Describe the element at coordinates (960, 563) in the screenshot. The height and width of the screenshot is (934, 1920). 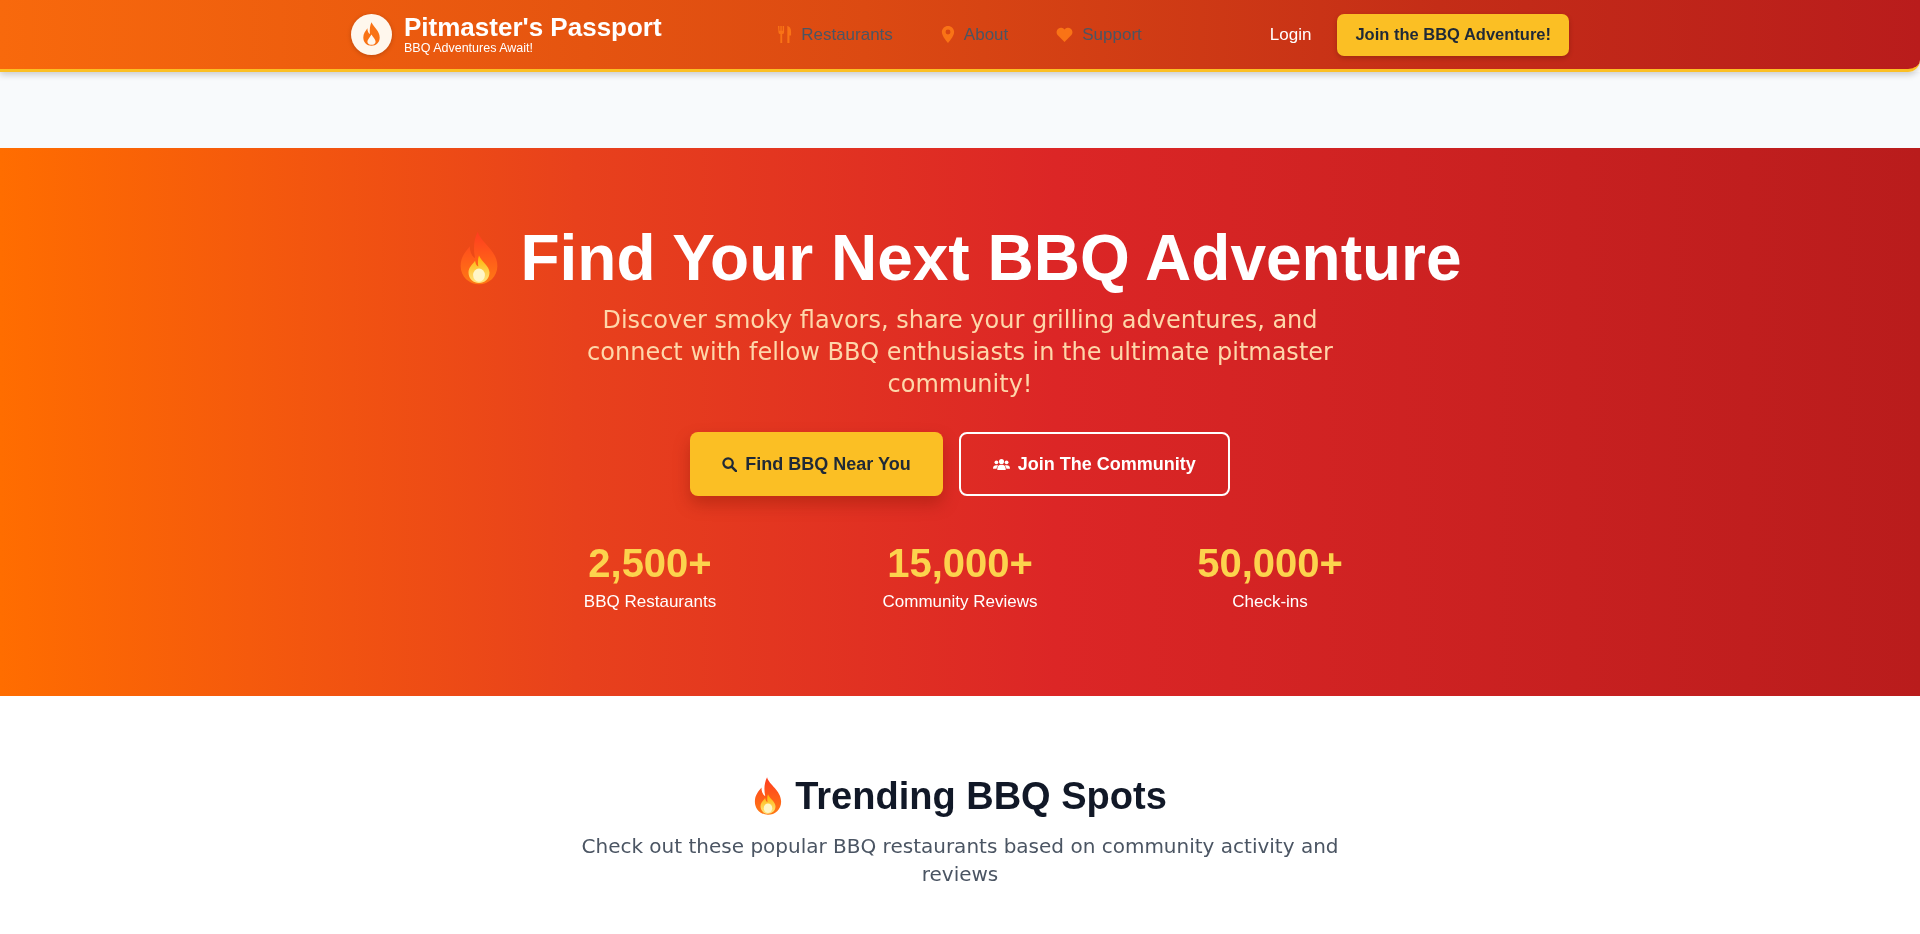
I see `stat-value: 15,000+` at that location.